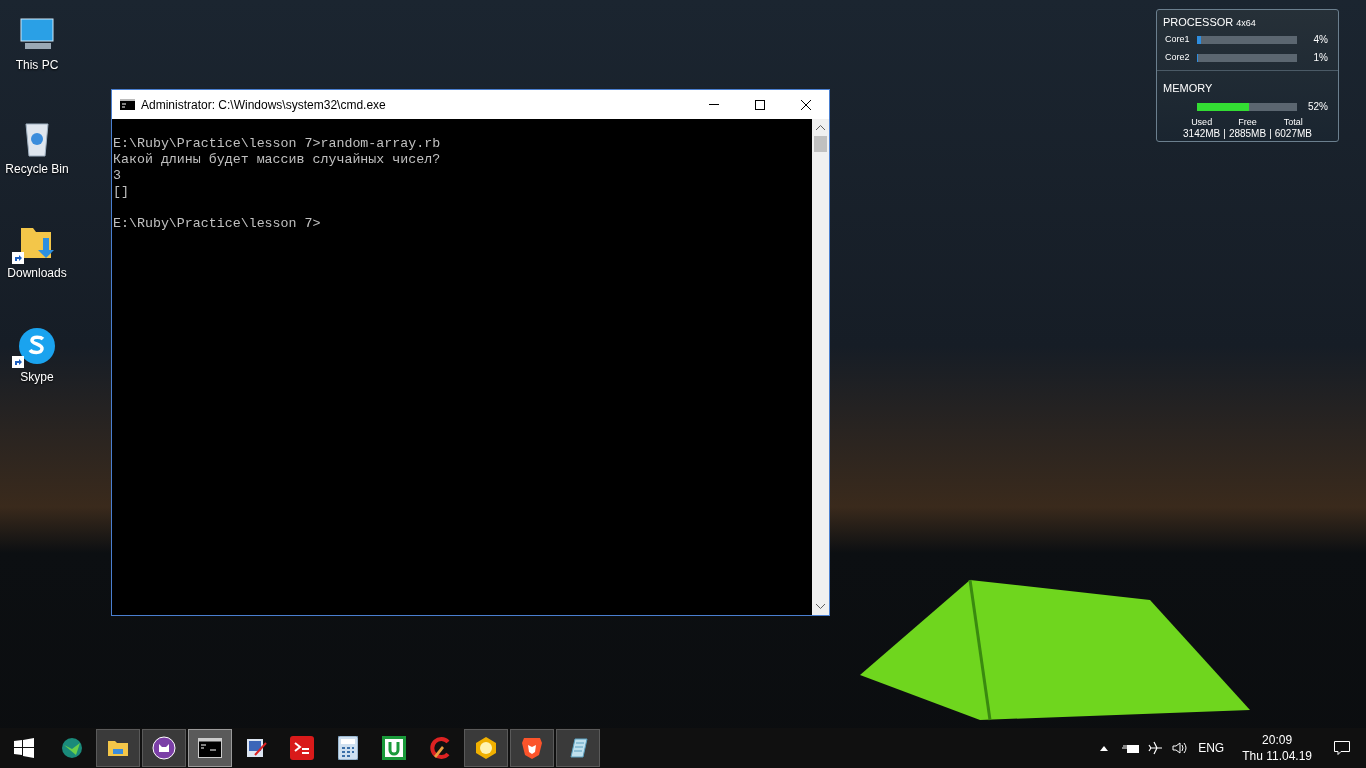 The height and width of the screenshot is (768, 1366). What do you see at coordinates (277, 160) in the screenshot?
I see `console-line: Какой длины будет массив случайных чисел?` at bounding box center [277, 160].